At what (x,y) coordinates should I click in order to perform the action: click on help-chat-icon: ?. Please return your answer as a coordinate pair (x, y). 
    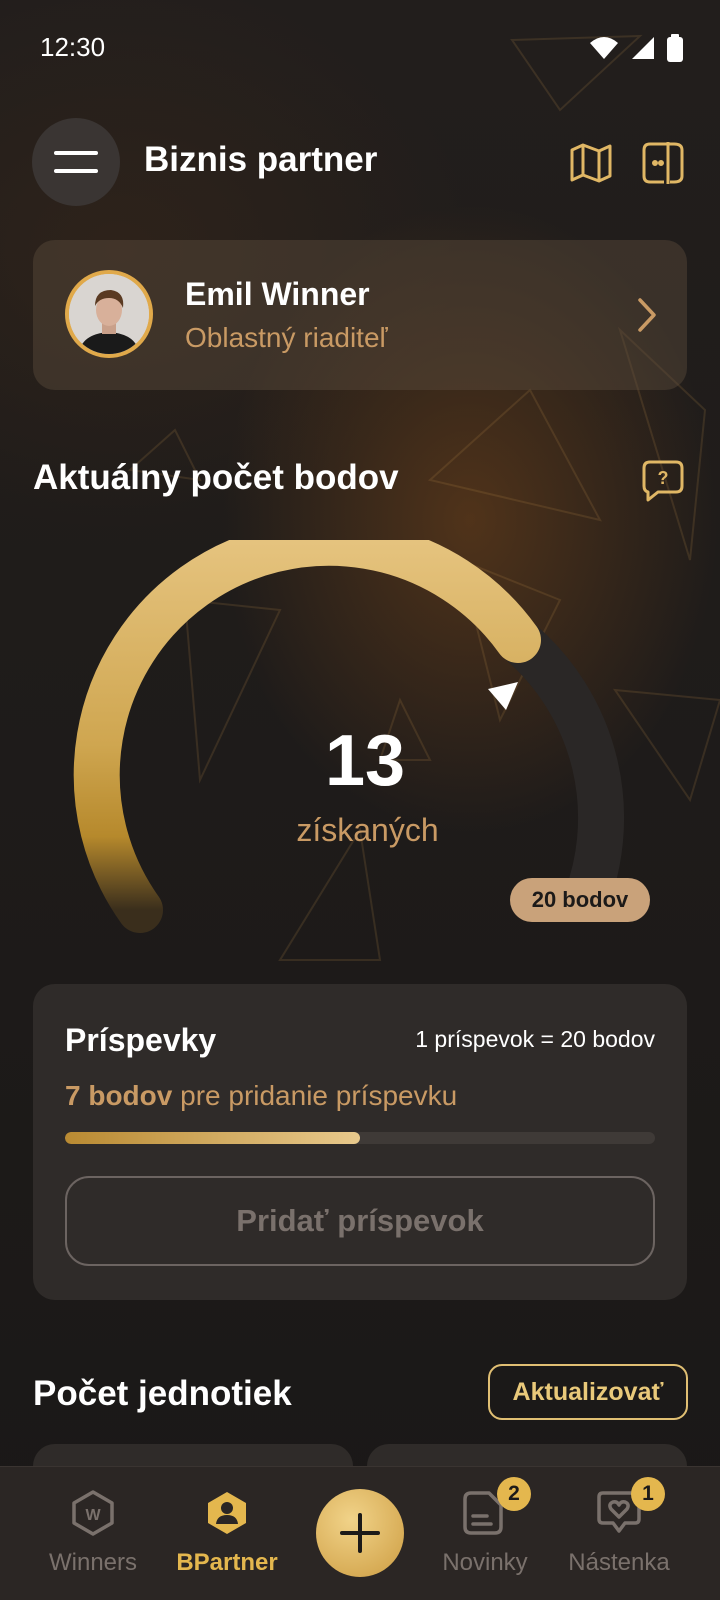
    Looking at the image, I should click on (663, 481).